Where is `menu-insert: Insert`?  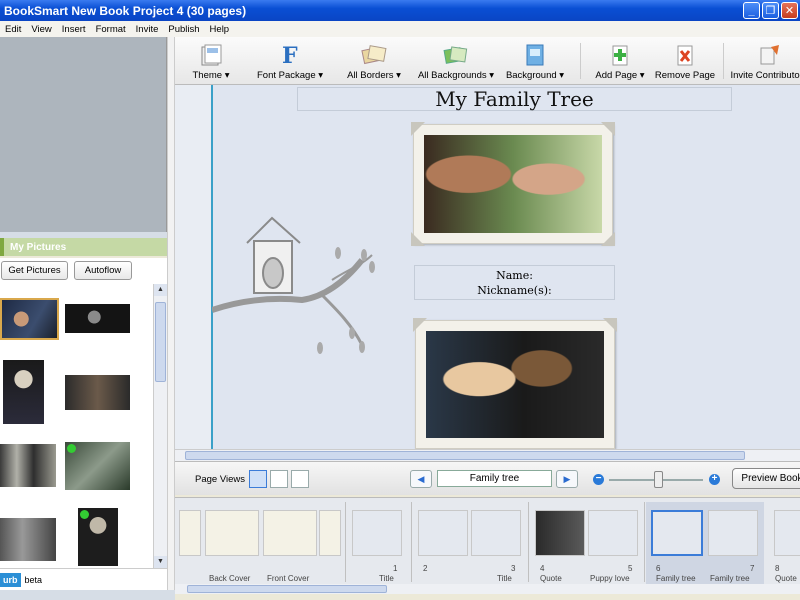
menu-insert: Insert is located at coordinates (74, 29).